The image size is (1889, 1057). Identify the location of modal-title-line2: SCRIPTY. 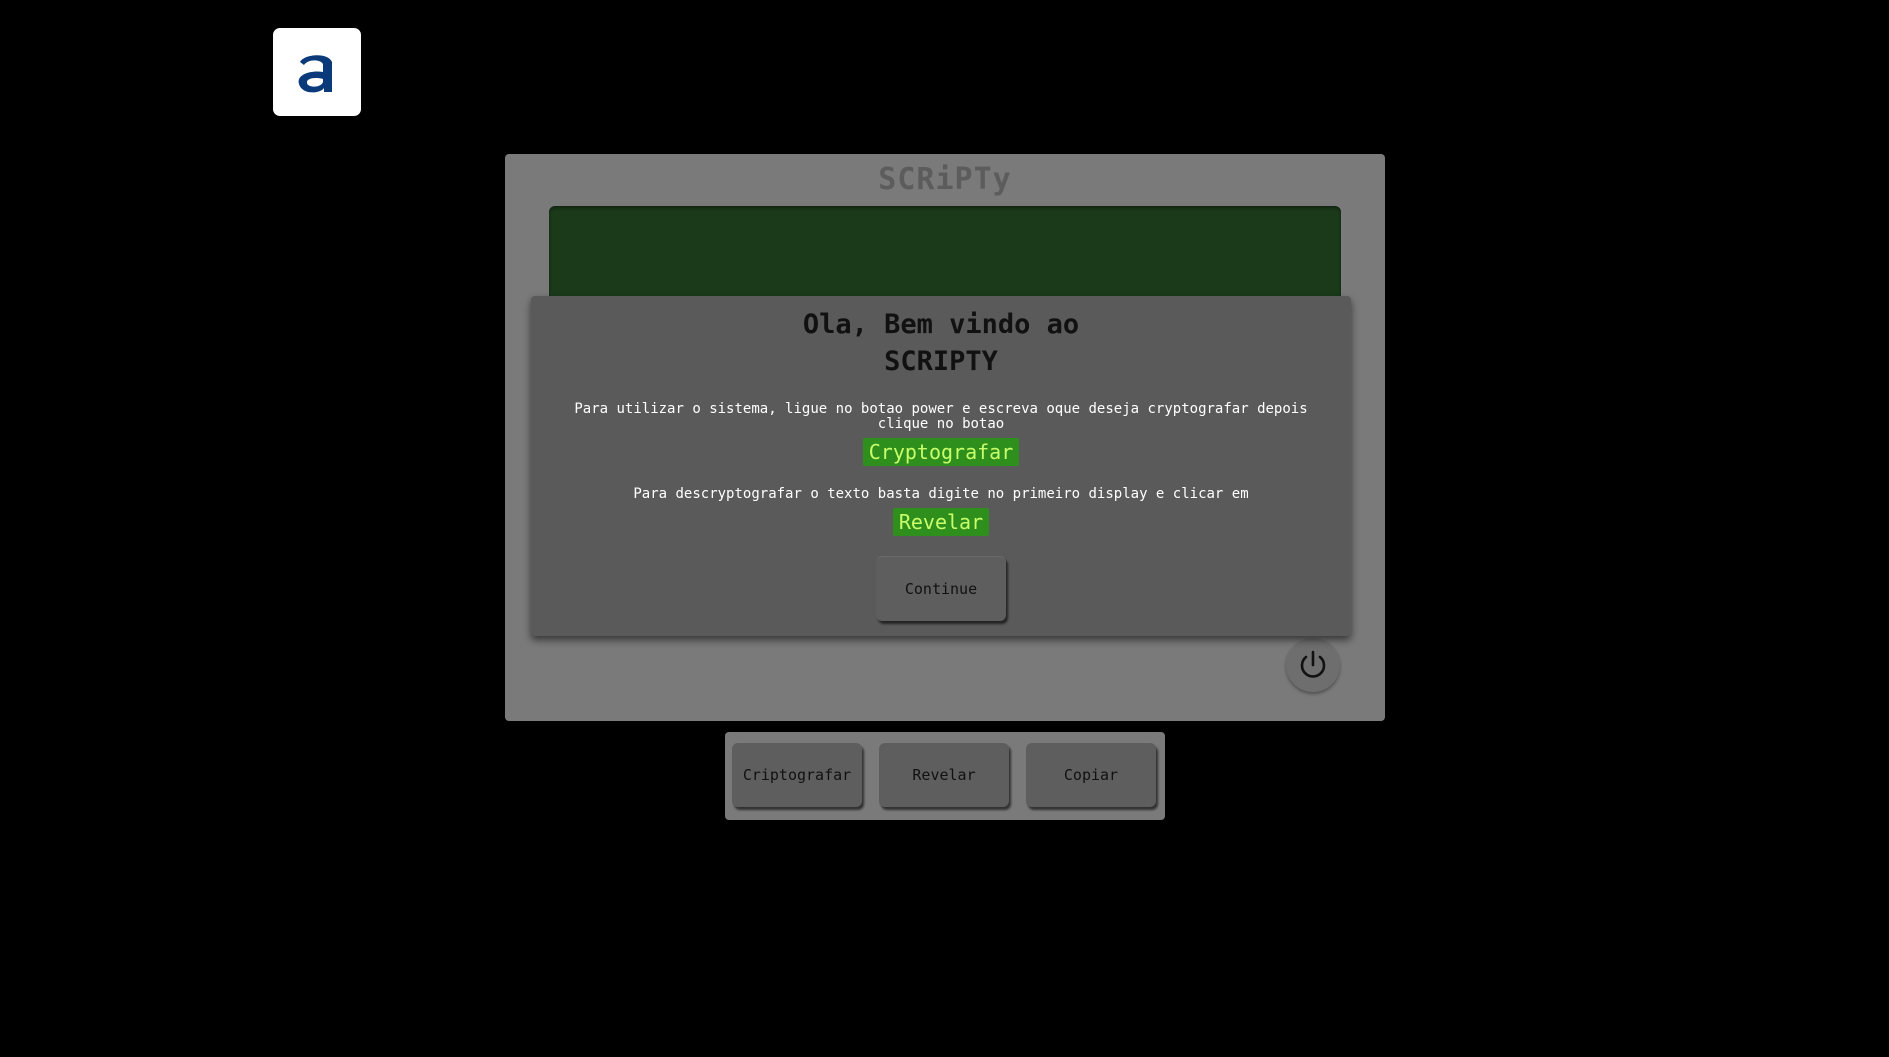
(941, 361).